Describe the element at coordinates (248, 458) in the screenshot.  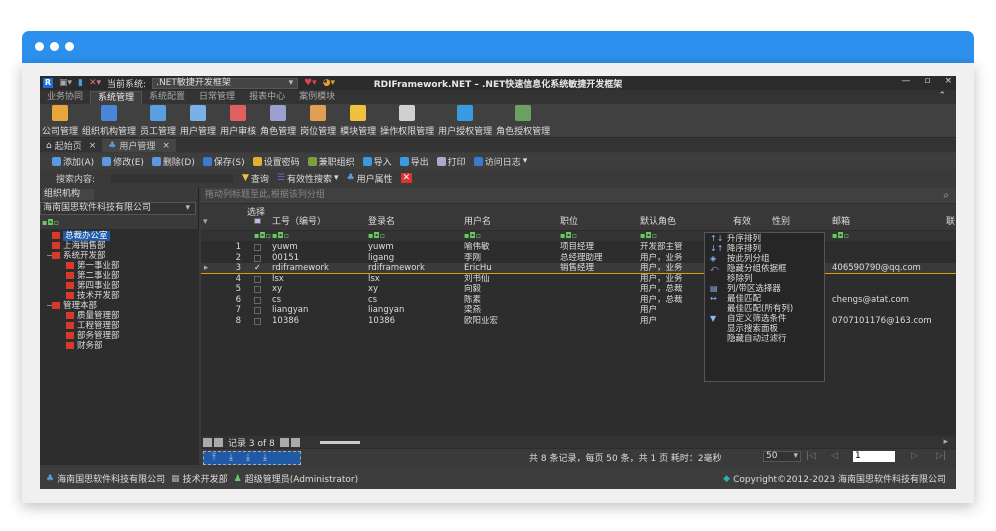
I see `next-page-icon: ⤓` at that location.